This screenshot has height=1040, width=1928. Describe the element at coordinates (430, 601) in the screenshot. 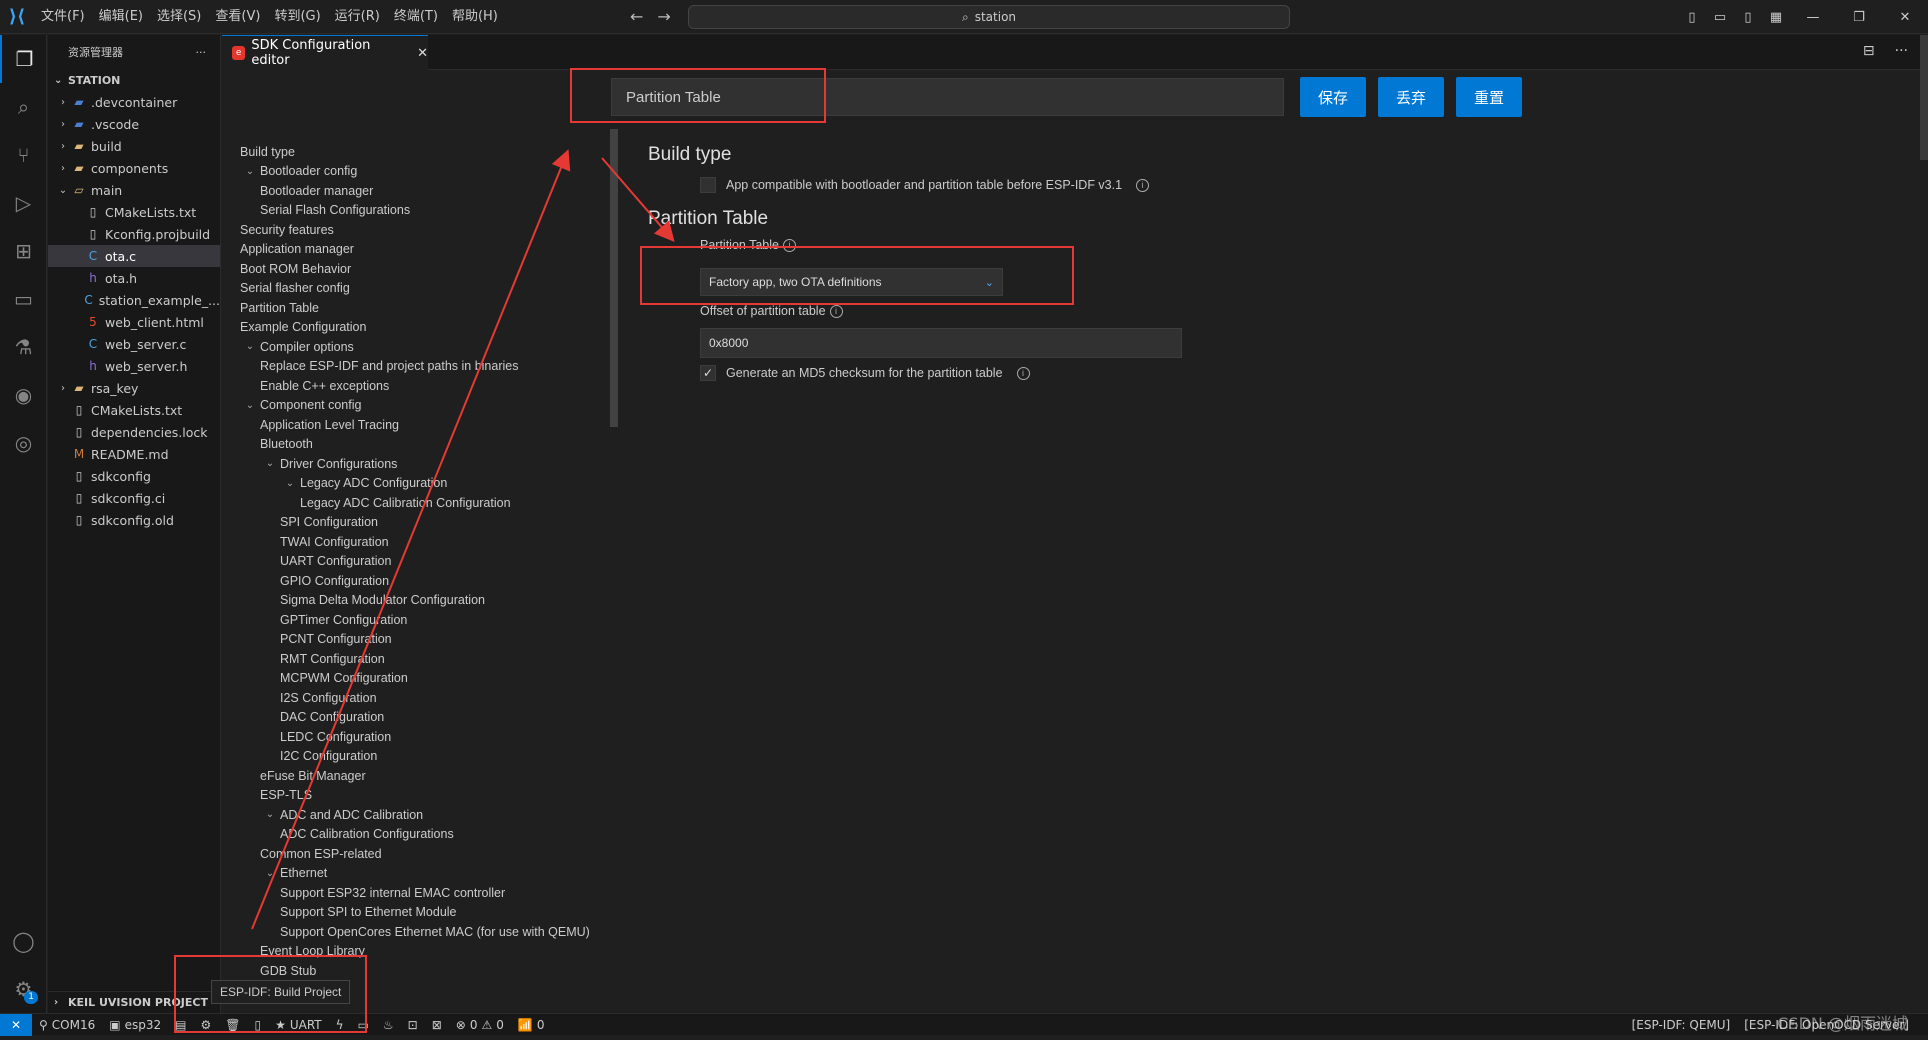

I see `config-menu-item: Sigma Delta Modulator Configuration` at that location.